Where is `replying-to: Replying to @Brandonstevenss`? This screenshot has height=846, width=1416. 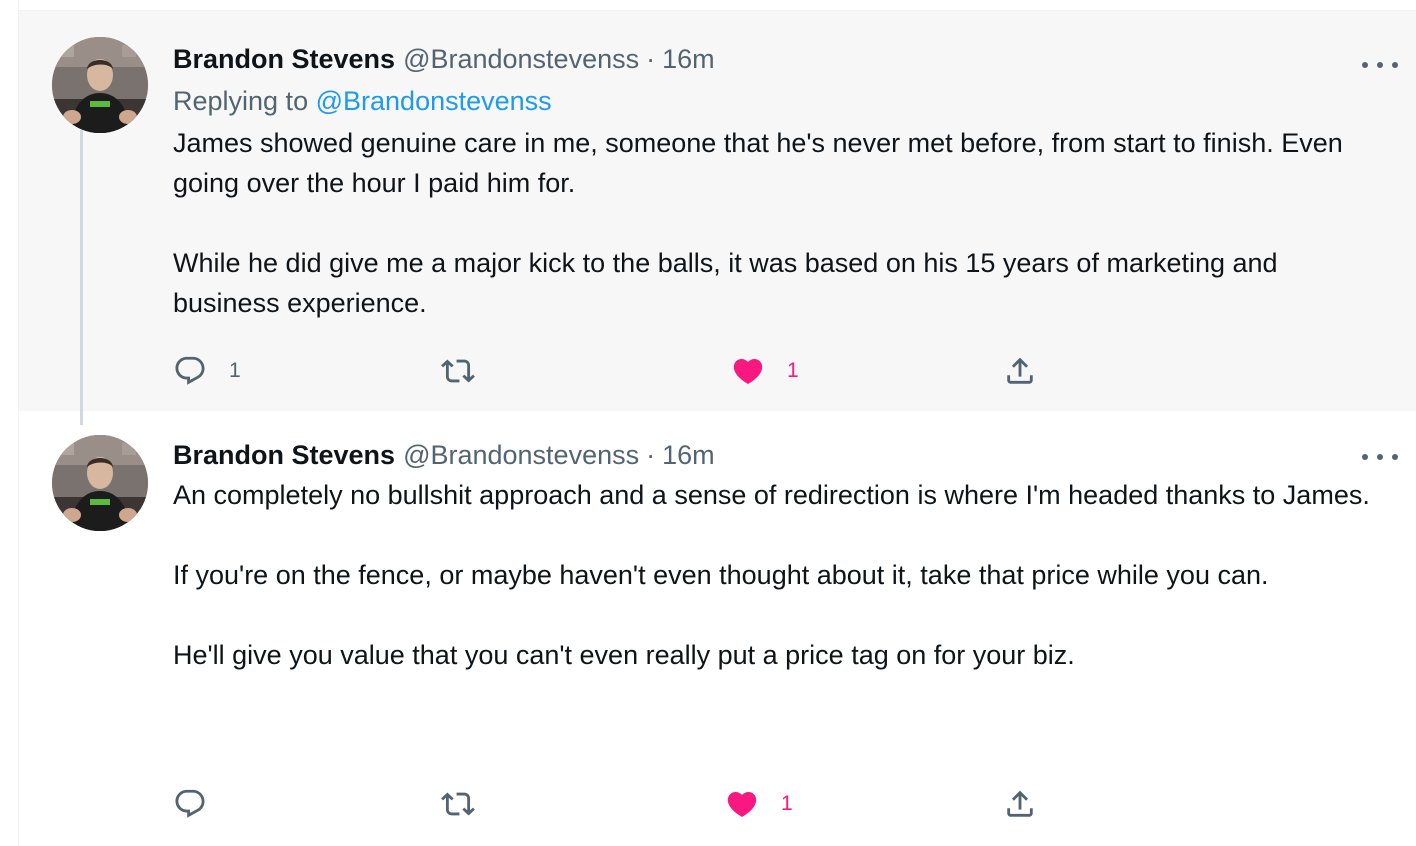 replying-to: Replying to @Brandonstevenss is located at coordinates (774, 101).